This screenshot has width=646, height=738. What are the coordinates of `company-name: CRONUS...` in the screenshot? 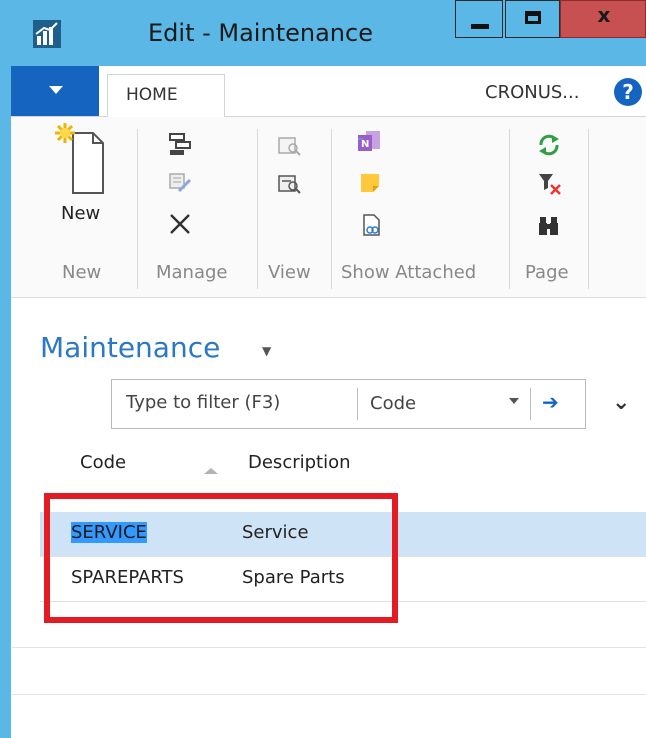 It's located at (532, 92).